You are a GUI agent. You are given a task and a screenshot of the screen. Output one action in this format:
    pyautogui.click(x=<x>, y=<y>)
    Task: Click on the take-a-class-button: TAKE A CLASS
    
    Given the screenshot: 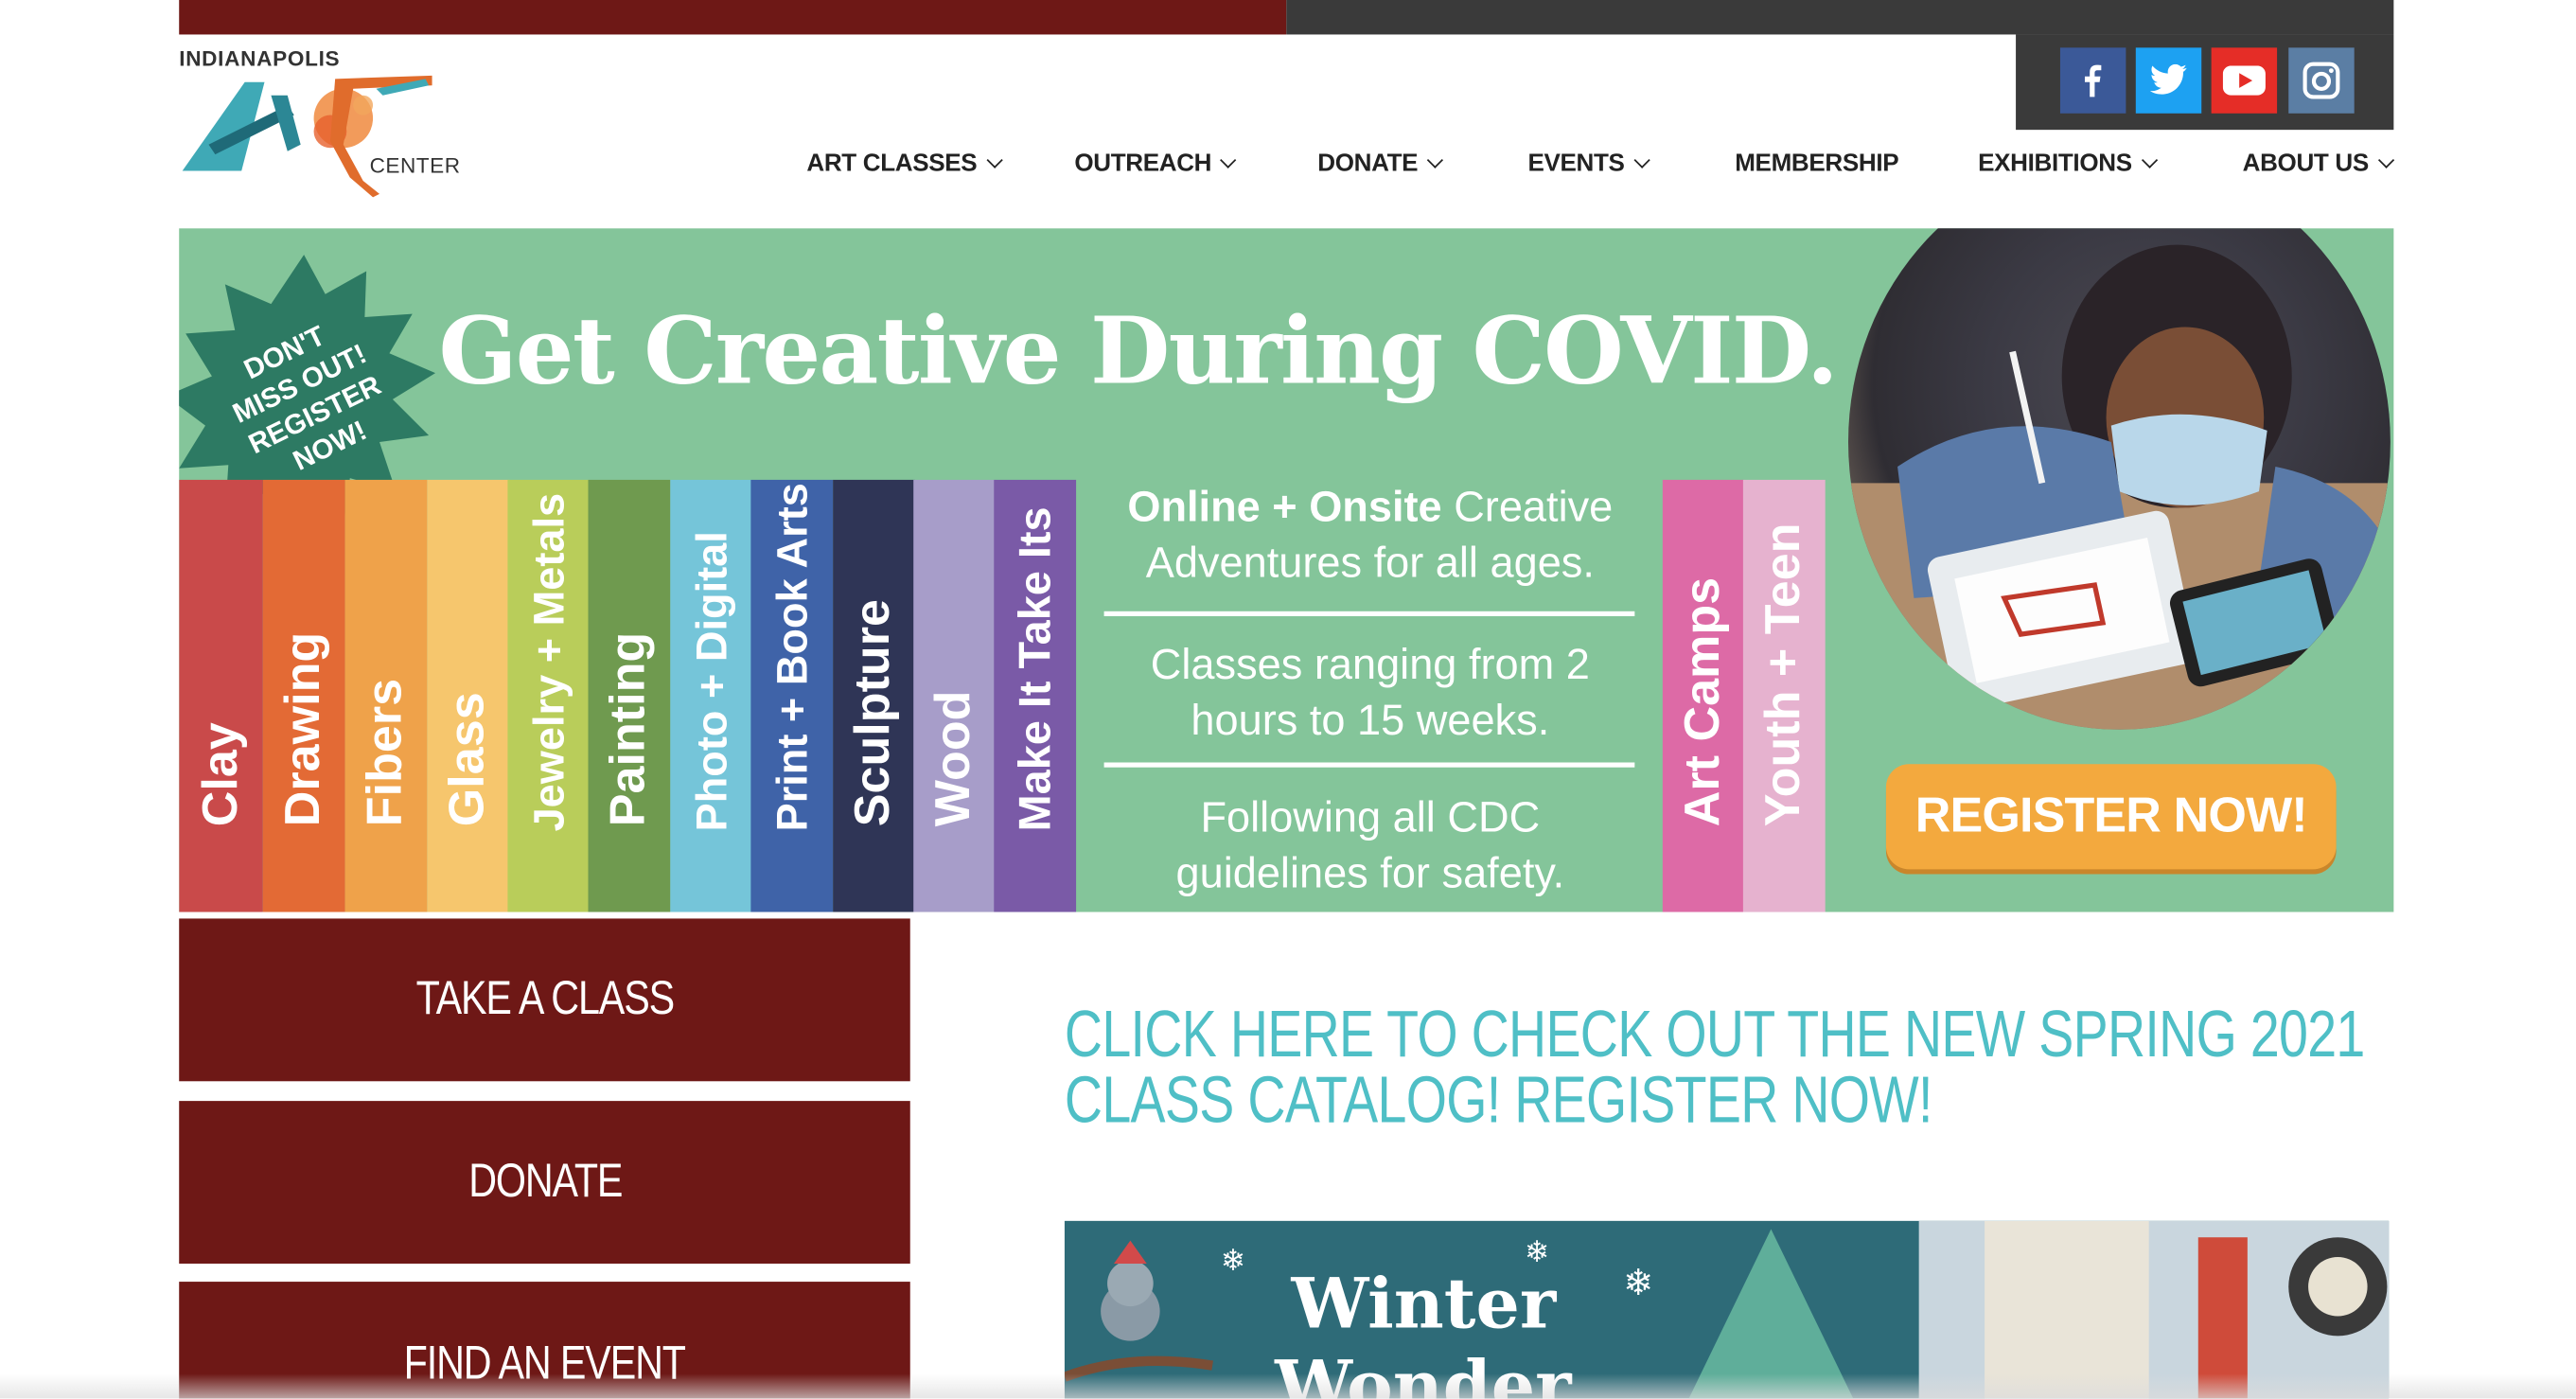 What is the action you would take?
    pyautogui.click(x=544, y=1000)
    